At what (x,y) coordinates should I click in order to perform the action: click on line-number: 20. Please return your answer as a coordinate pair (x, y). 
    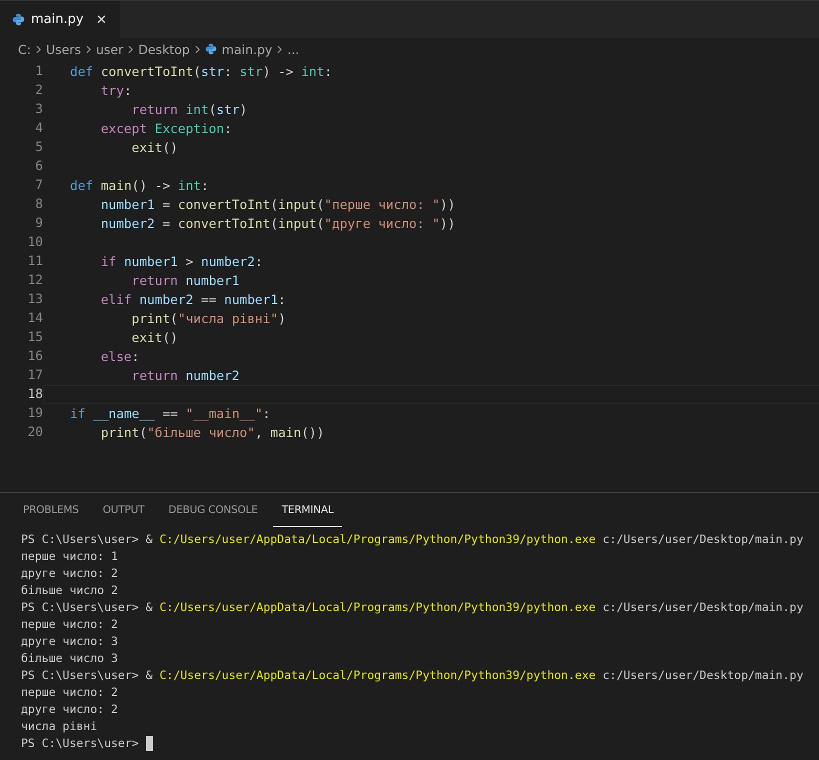
    Looking at the image, I should click on (34, 433).